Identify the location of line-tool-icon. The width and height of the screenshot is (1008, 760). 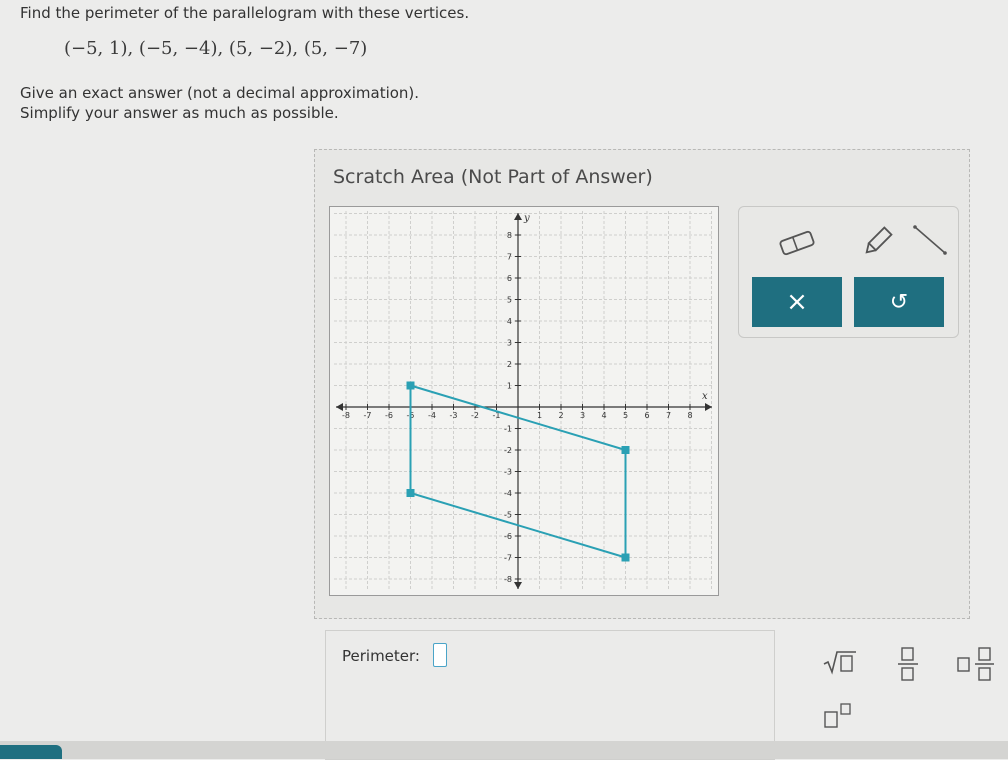
(930, 240).